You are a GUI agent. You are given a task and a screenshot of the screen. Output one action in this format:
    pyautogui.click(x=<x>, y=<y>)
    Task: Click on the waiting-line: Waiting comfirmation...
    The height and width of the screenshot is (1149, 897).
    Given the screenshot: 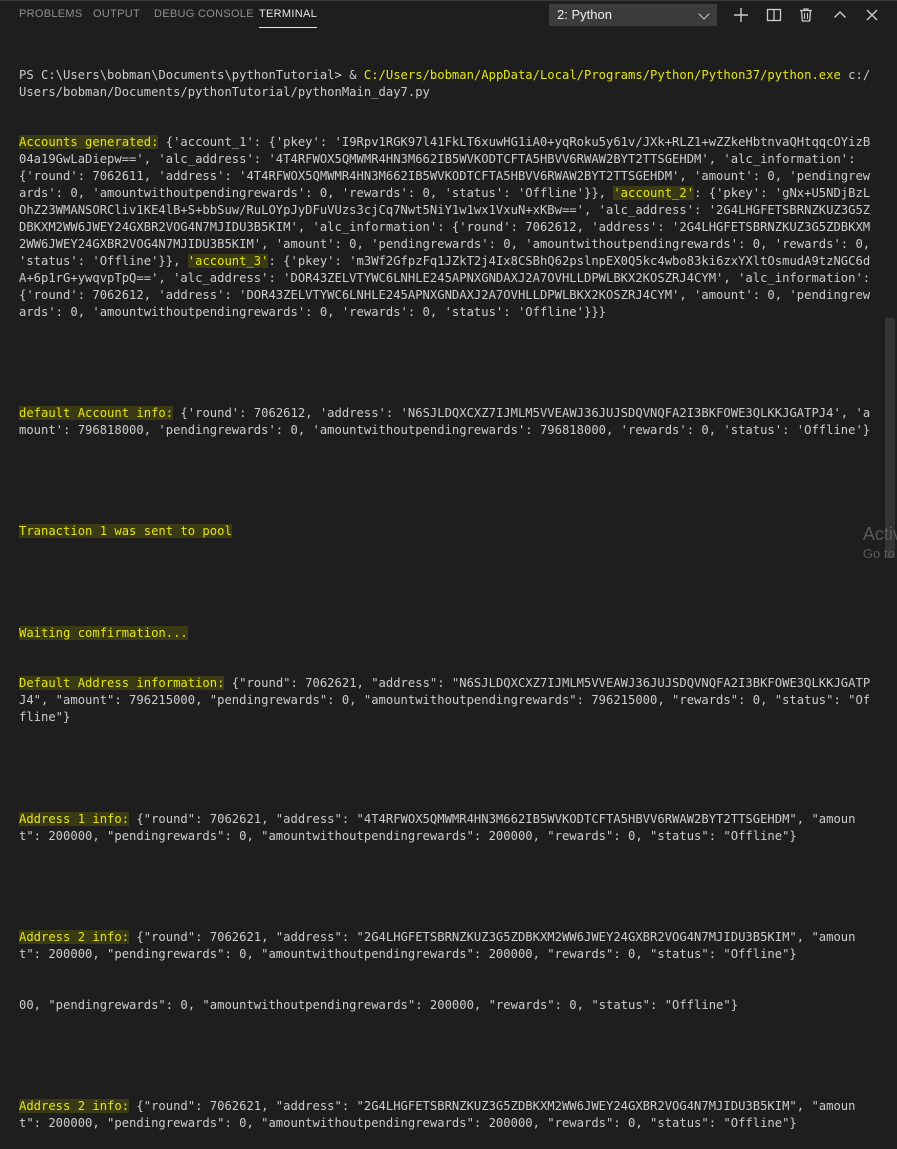 What is the action you would take?
    pyautogui.click(x=448, y=633)
    